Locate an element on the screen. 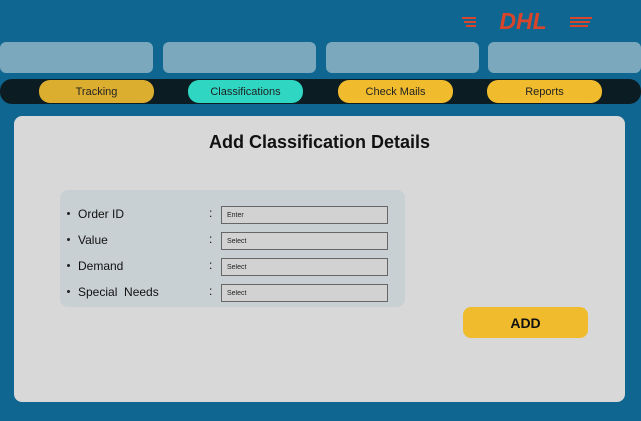  dhl-logo-icon: DHL is located at coordinates (527, 21).